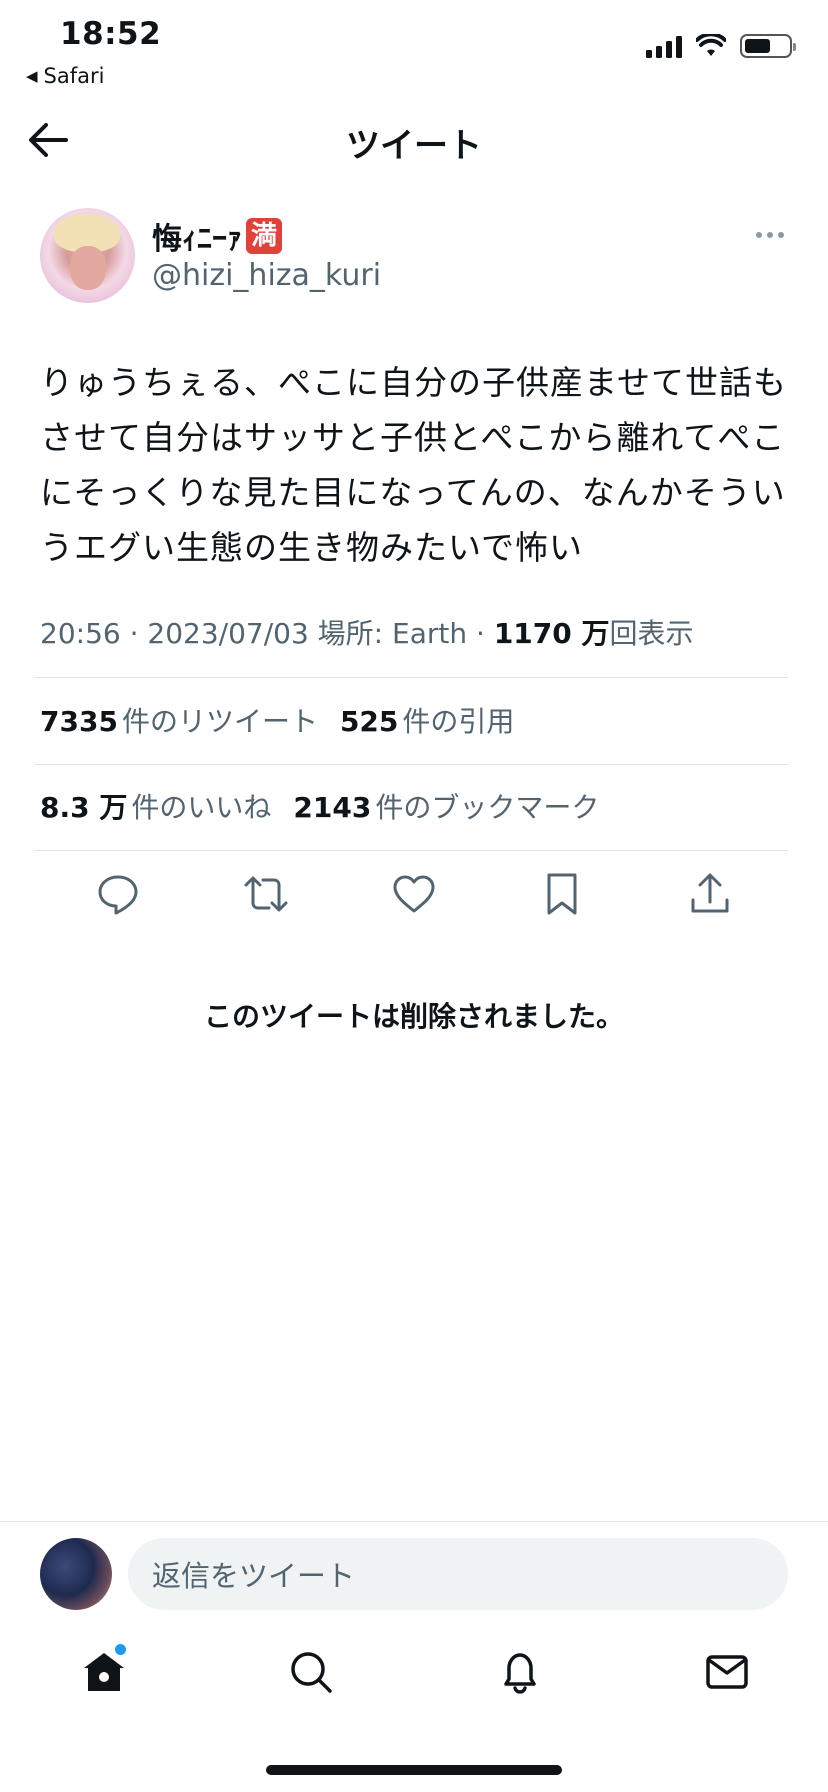 Image resolution: width=828 pixels, height=1792 pixels. What do you see at coordinates (768, 46) in the screenshot?
I see `battery-icon` at bounding box center [768, 46].